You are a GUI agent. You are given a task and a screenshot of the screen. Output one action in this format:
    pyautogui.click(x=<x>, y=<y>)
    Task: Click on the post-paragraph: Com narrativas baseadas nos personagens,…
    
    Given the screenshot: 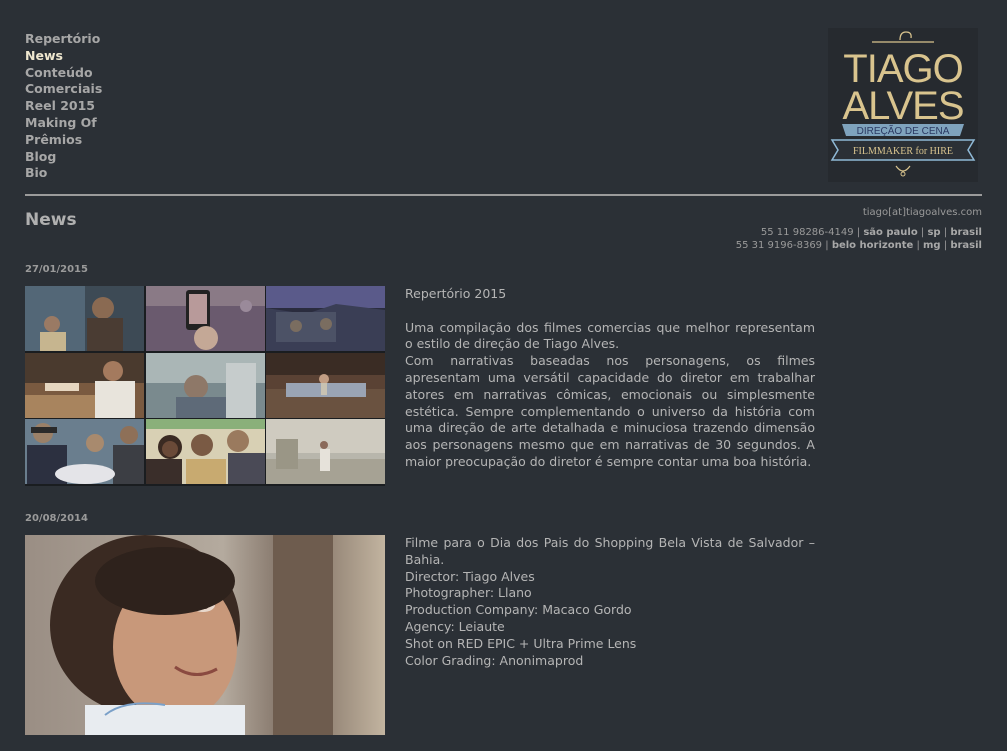 What is the action you would take?
    pyautogui.click(x=610, y=411)
    